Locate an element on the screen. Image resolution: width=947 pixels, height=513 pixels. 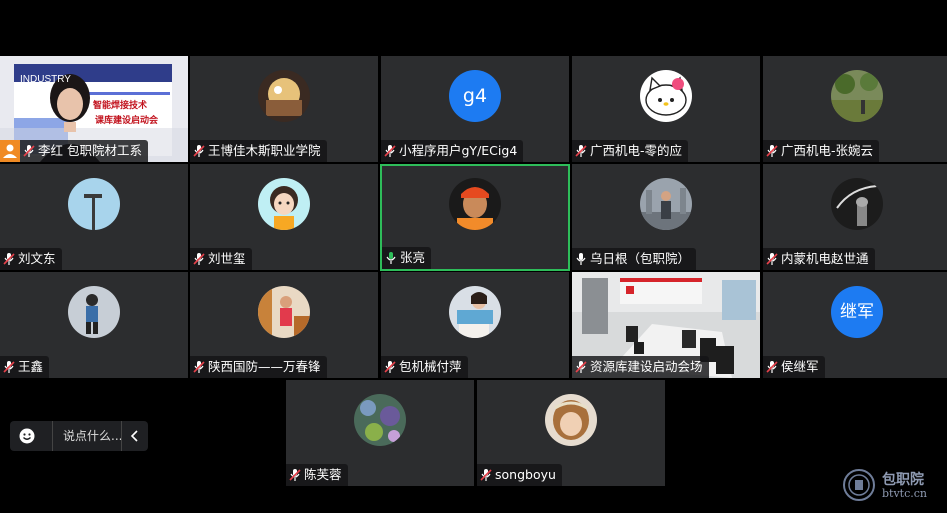
video-tile-wurigen: 乌日根（包职院） is located at coordinates (666, 217).